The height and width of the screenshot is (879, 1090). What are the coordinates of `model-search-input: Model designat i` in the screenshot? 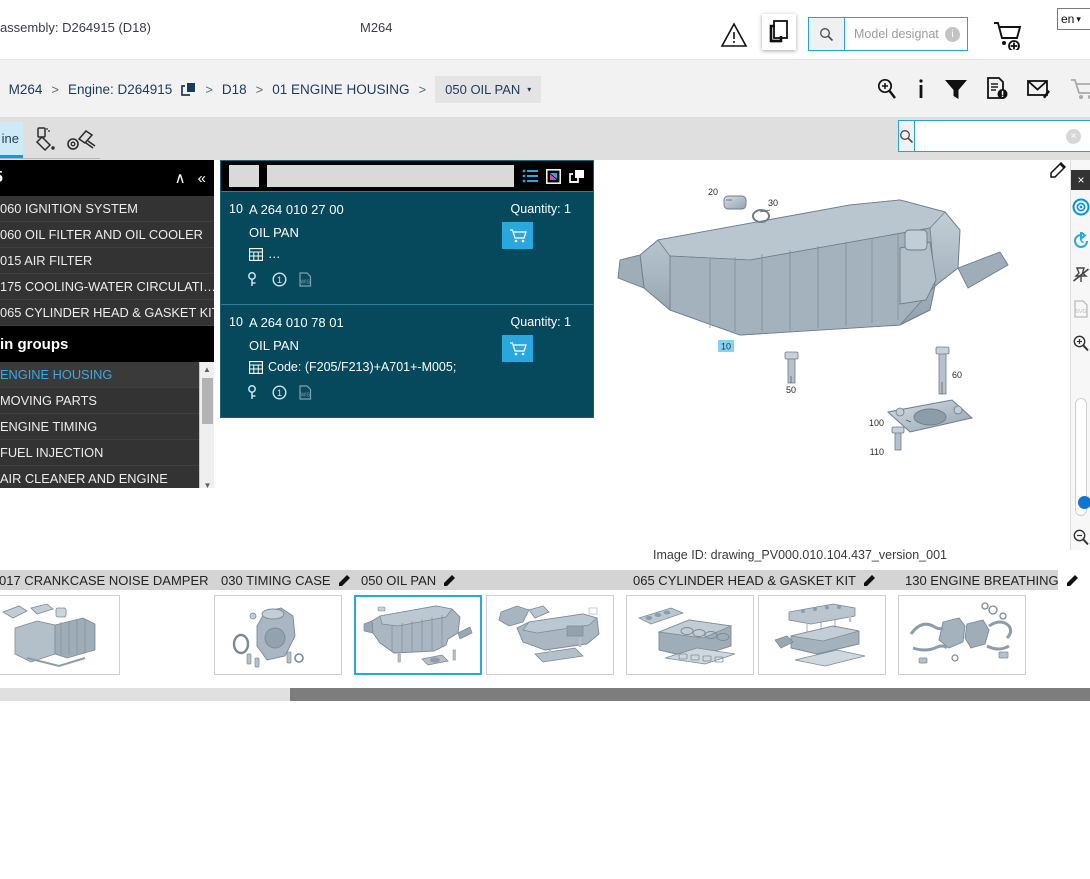 It's located at (906, 34).